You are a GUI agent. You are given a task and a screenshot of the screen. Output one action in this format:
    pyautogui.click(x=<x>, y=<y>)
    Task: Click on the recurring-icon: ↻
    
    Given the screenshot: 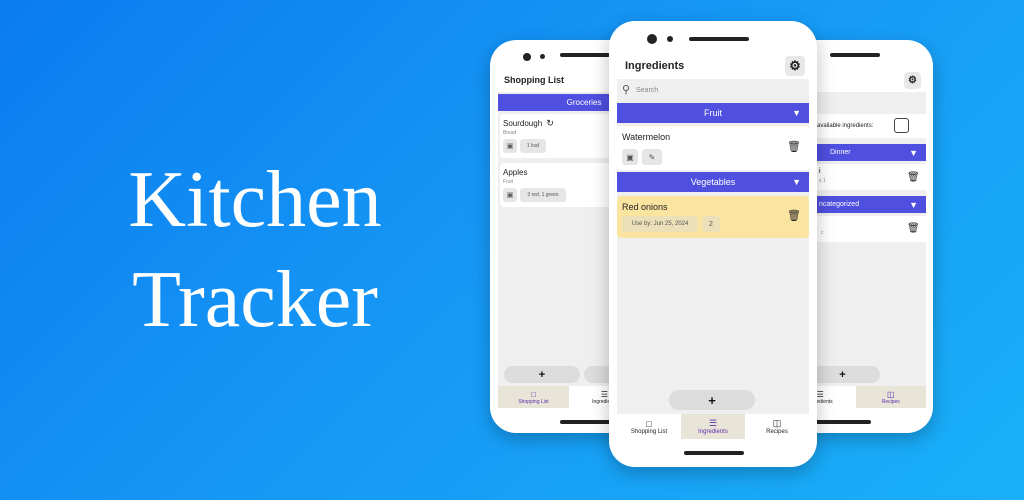 What is the action you would take?
    pyautogui.click(x=550, y=123)
    